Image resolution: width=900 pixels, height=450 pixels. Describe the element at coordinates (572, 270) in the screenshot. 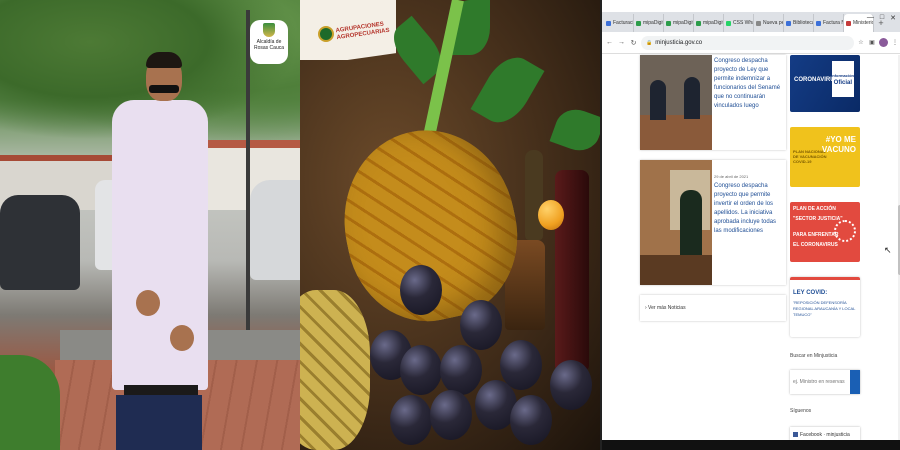

I see `bottle` at that location.